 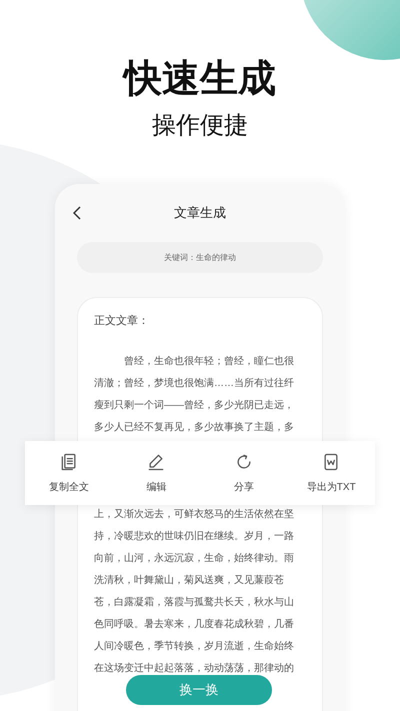 What do you see at coordinates (77, 213) in the screenshot?
I see `back-icon` at bounding box center [77, 213].